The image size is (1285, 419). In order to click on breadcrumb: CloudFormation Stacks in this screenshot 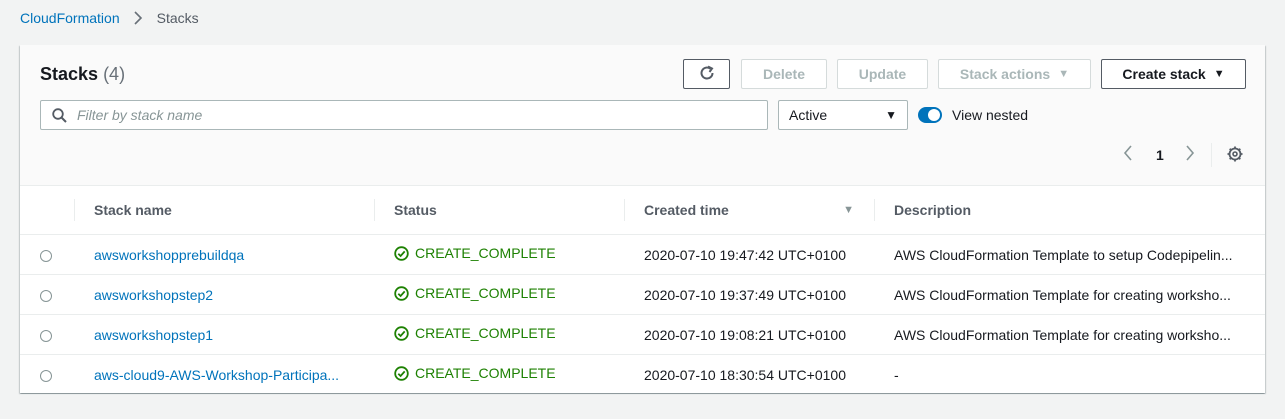, I will do `click(109, 18)`.